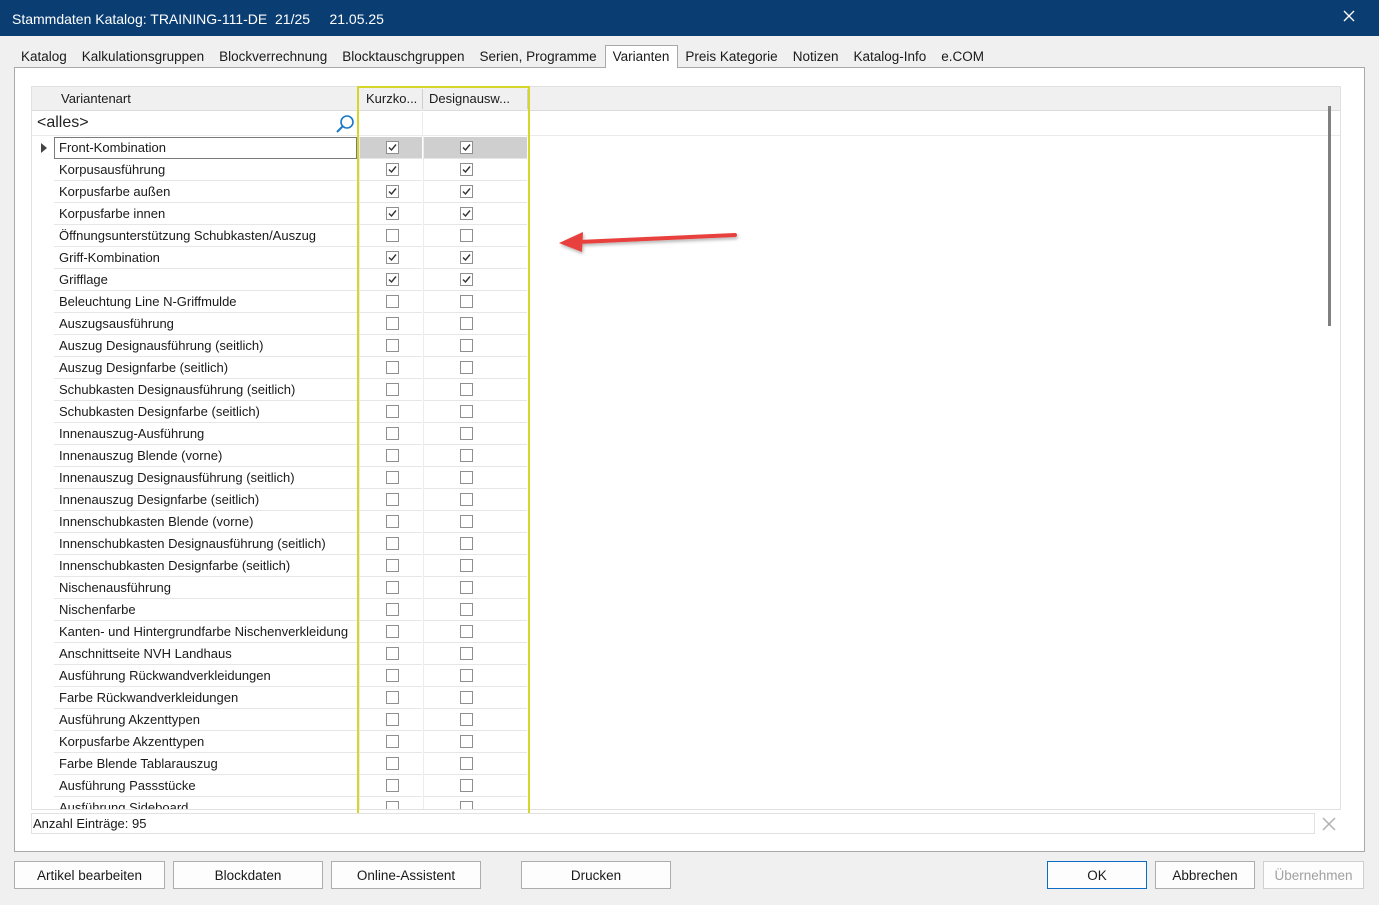 This screenshot has width=1379, height=905. What do you see at coordinates (205, 500) in the screenshot?
I see `row-label: Innenauszug Designfarbe (seitlich)` at bounding box center [205, 500].